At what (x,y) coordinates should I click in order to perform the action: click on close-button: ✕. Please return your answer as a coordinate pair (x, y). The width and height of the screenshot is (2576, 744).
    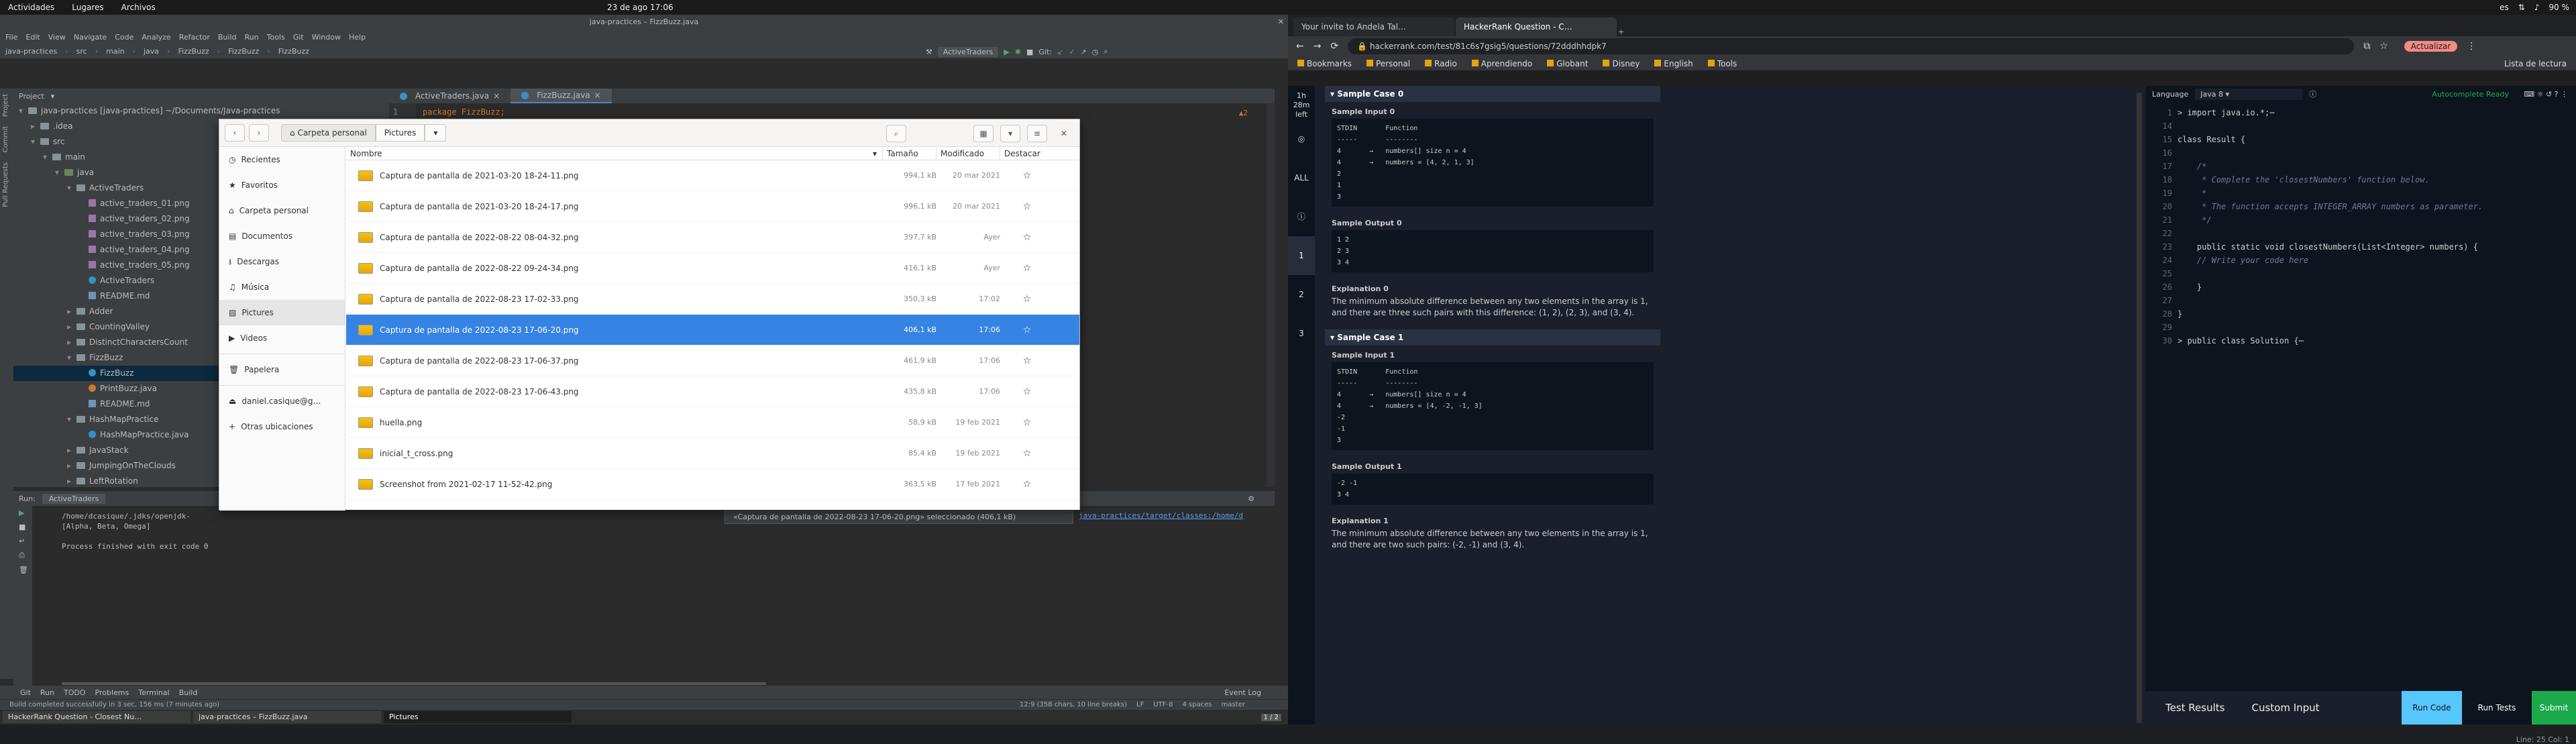
    Looking at the image, I should click on (1064, 133).